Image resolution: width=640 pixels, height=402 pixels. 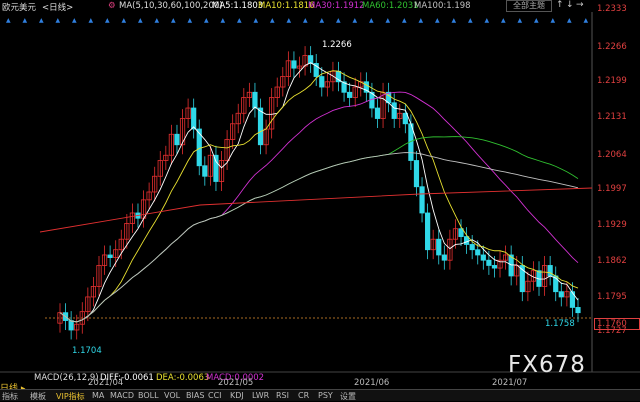 I want to click on tab-5: BOLL, so click(x=148, y=395).